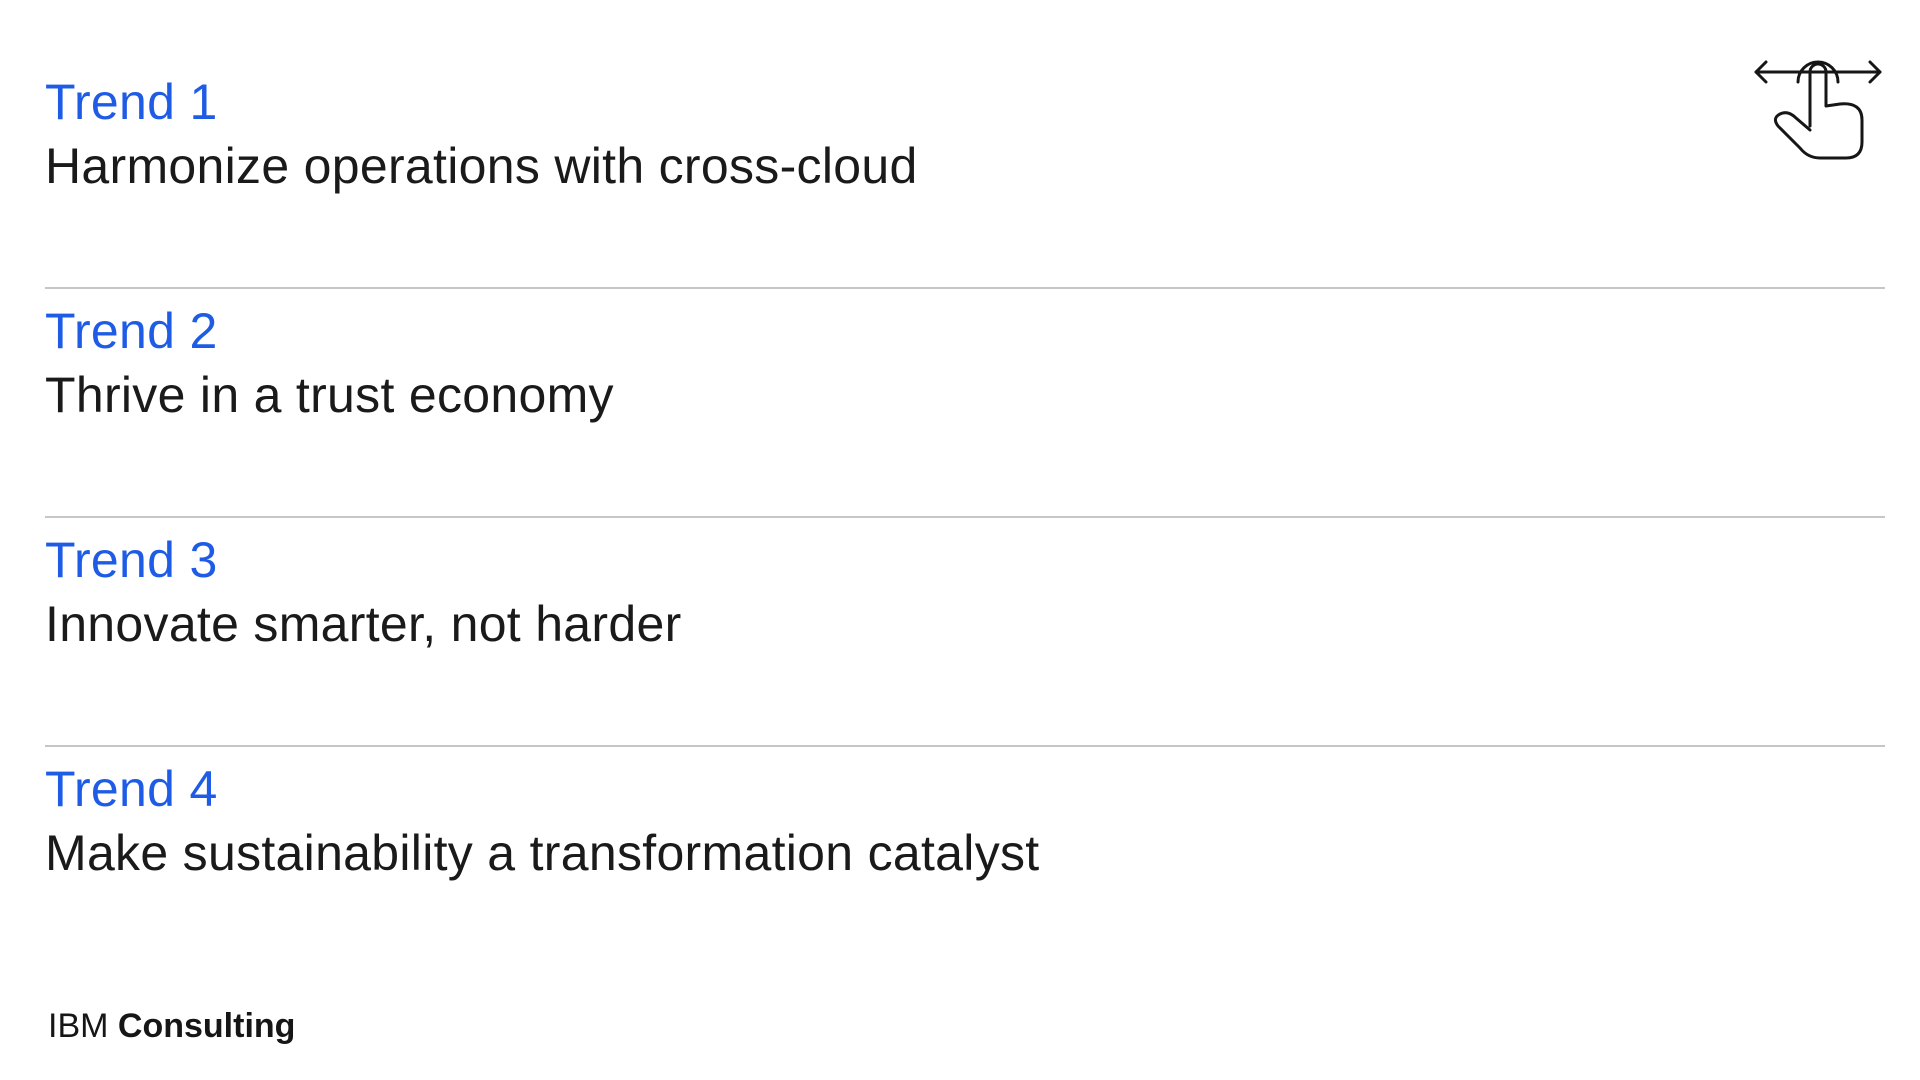 This screenshot has height=1080, width=1920. Describe the element at coordinates (363, 624) in the screenshot. I see `trend-title: Innovate smarter, not harder` at that location.